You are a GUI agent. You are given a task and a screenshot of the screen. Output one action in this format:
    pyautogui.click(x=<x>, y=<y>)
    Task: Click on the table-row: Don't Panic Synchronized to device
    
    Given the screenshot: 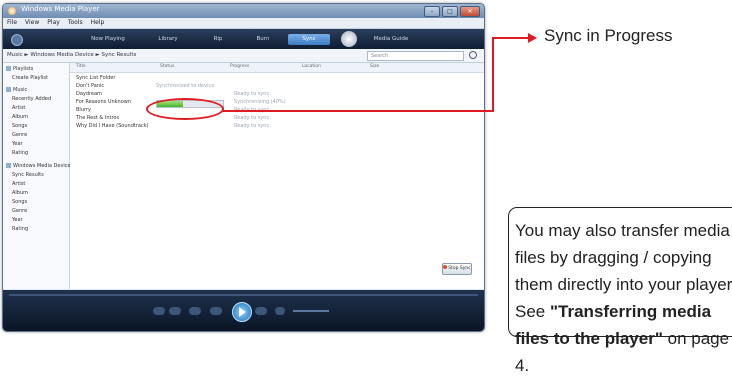 What is the action you would take?
    pyautogui.click(x=277, y=86)
    